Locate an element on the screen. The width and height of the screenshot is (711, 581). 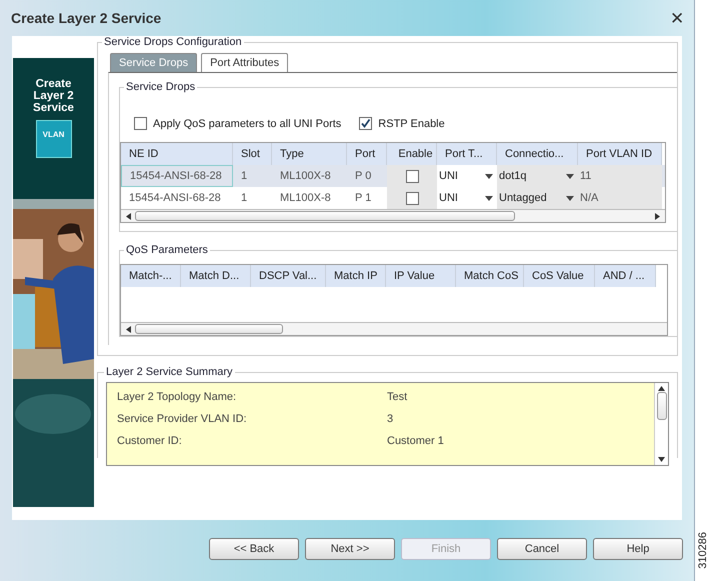
vlan-icon: VLAN is located at coordinates (54, 139).